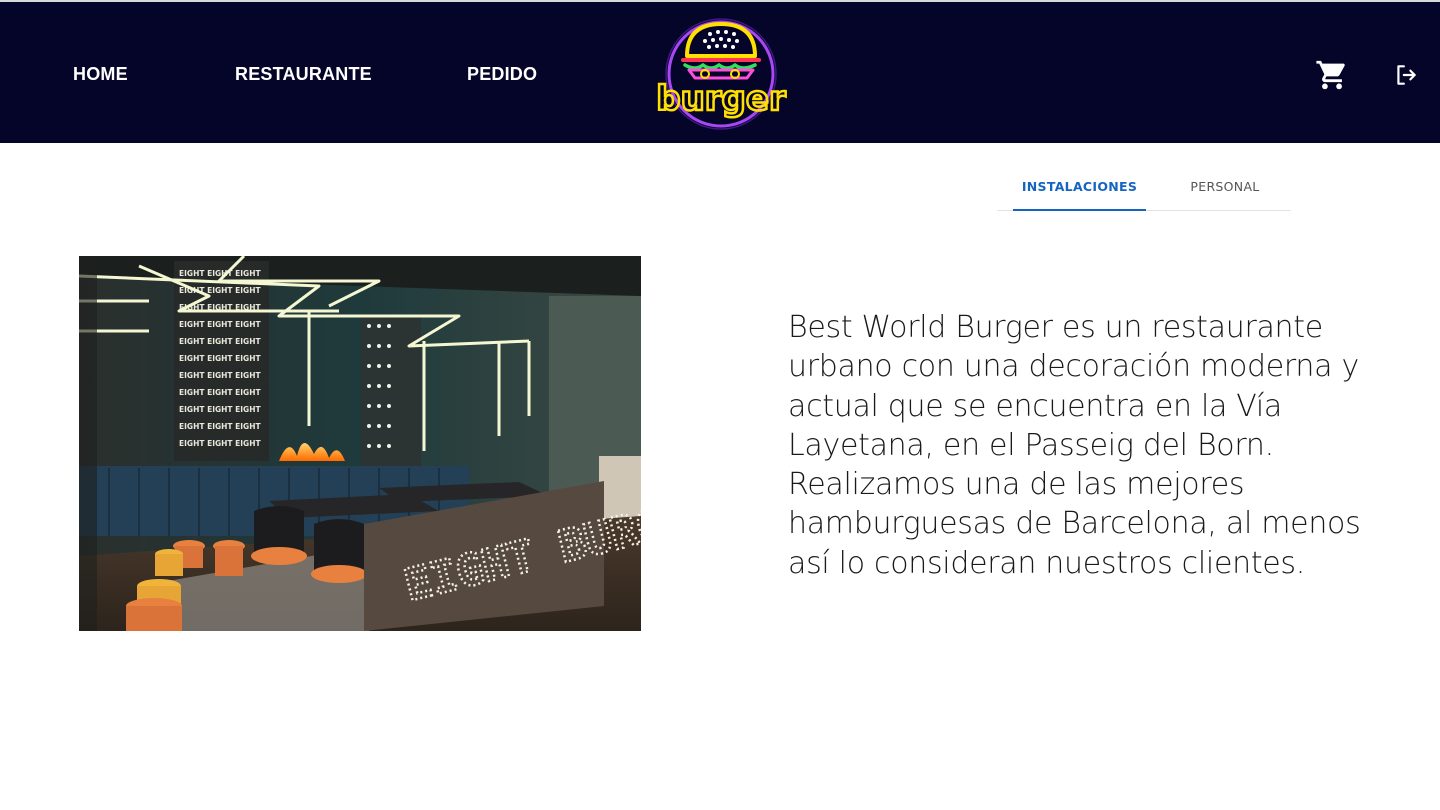 The height and width of the screenshot is (810, 1440). What do you see at coordinates (1332, 75) in the screenshot?
I see `shopping-cart-icon` at bounding box center [1332, 75].